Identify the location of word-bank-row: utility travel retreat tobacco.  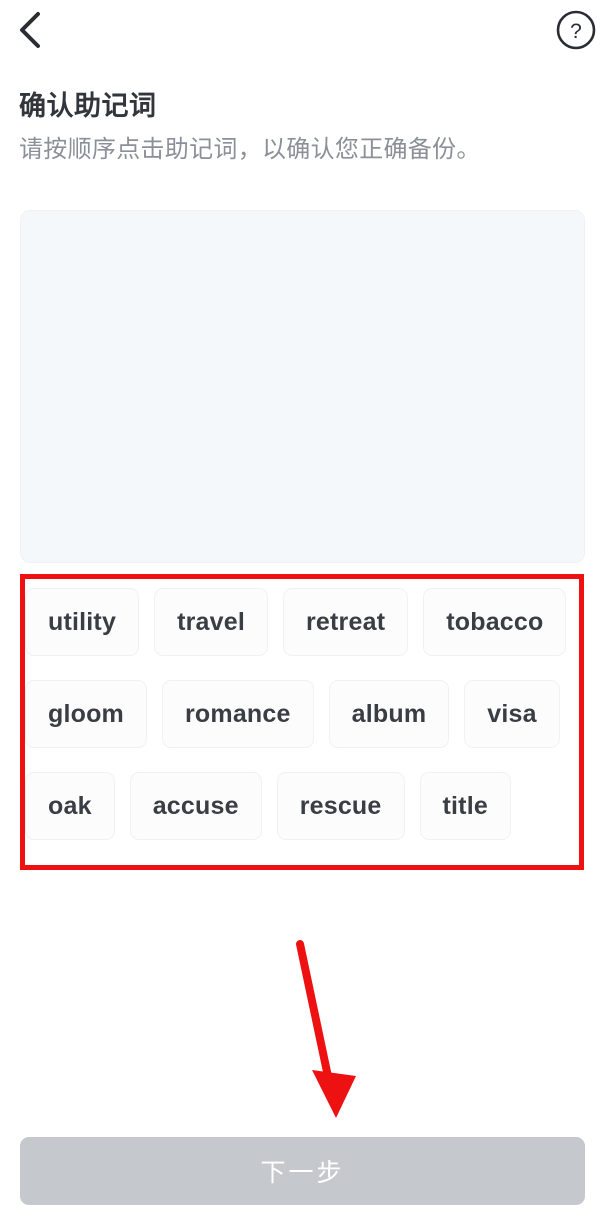
(305, 622).